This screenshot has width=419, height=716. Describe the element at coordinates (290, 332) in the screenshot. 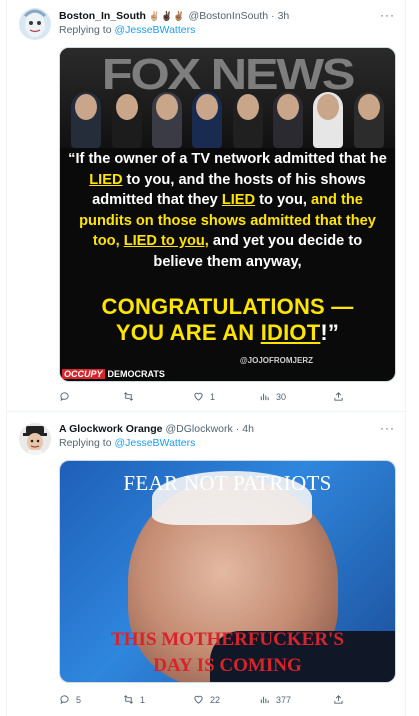

I see `punchline-emphasis: IDIOT` at that location.